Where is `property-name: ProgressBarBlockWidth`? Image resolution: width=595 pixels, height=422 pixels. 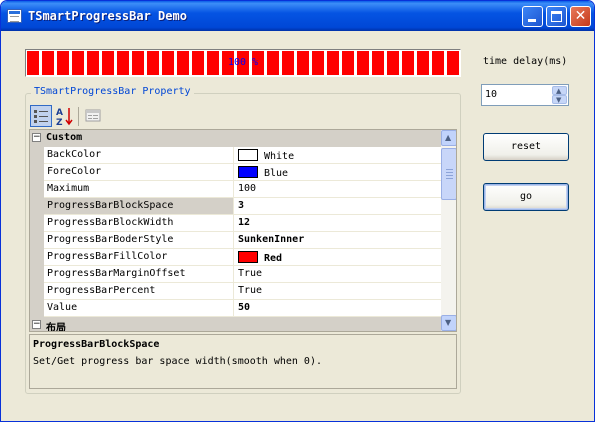
property-name: ProgressBarBlockWidth is located at coordinates (139, 223).